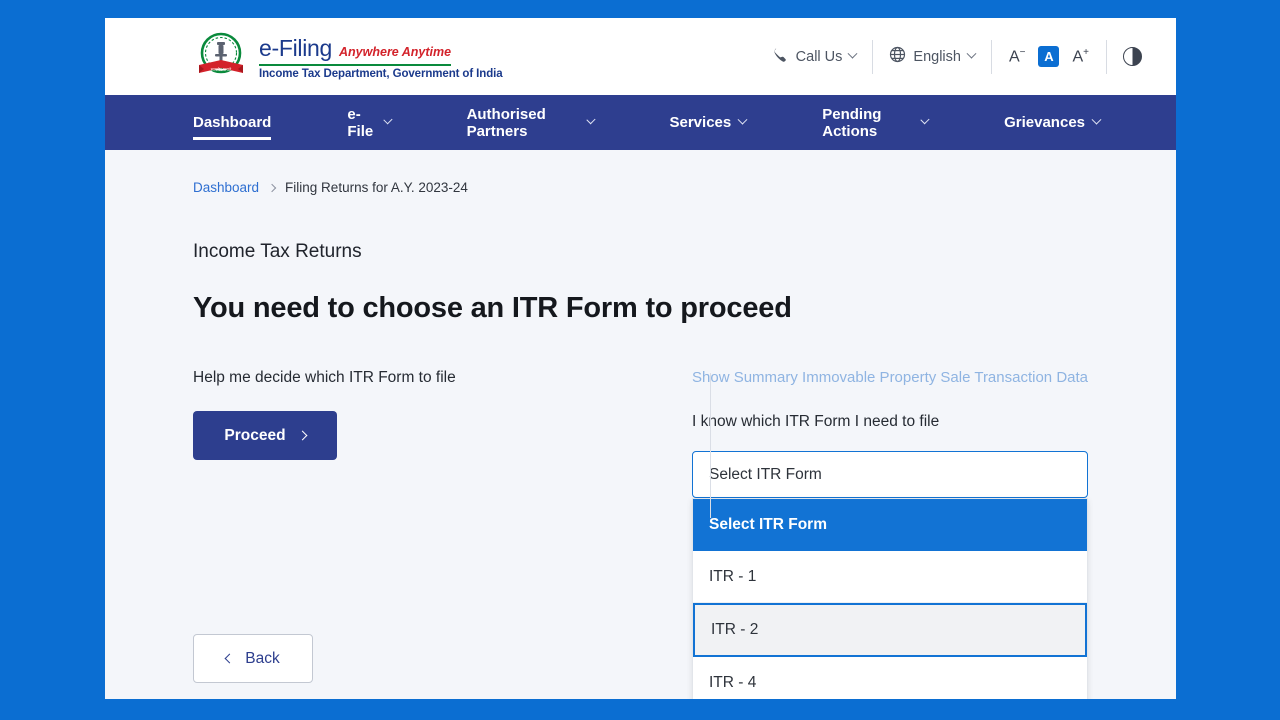 The image size is (1280, 720). What do you see at coordinates (1080, 56) in the screenshot?
I see `font-size-increase-button: A+` at bounding box center [1080, 56].